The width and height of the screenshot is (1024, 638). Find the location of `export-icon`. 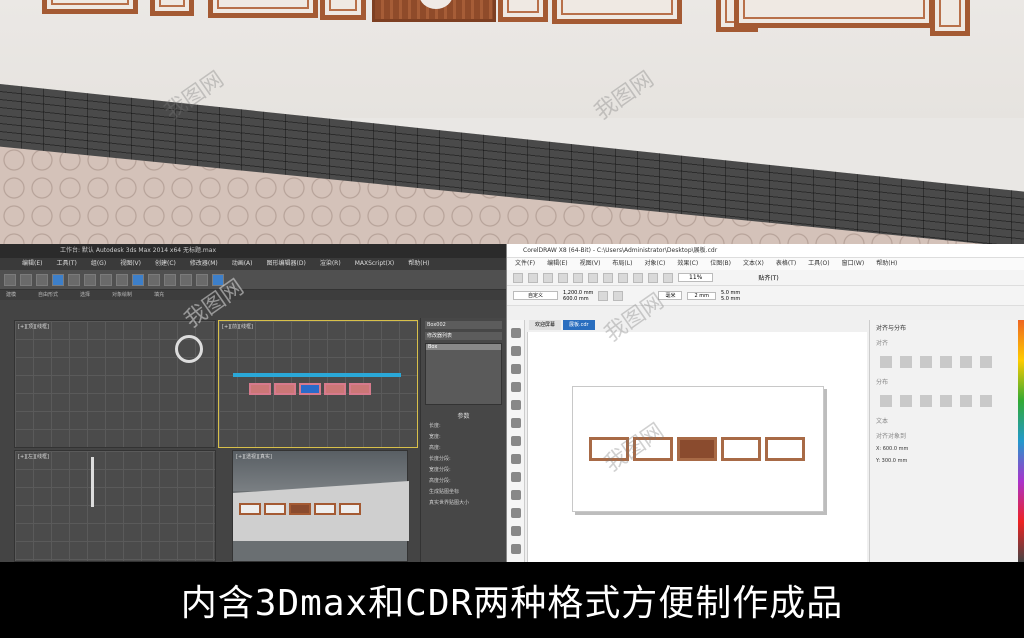

export-icon is located at coordinates (668, 277).